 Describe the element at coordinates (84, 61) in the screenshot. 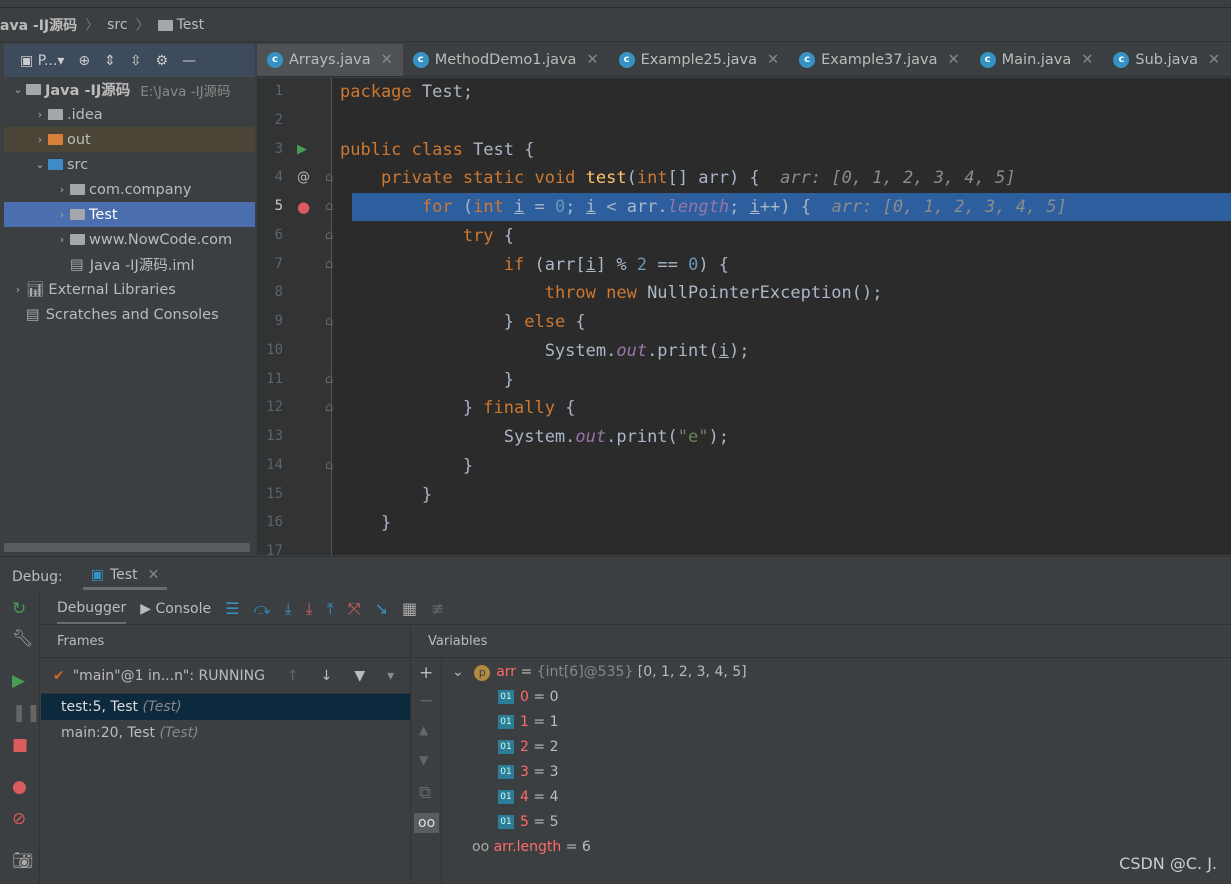

I see `locate-icon: ⊕` at that location.